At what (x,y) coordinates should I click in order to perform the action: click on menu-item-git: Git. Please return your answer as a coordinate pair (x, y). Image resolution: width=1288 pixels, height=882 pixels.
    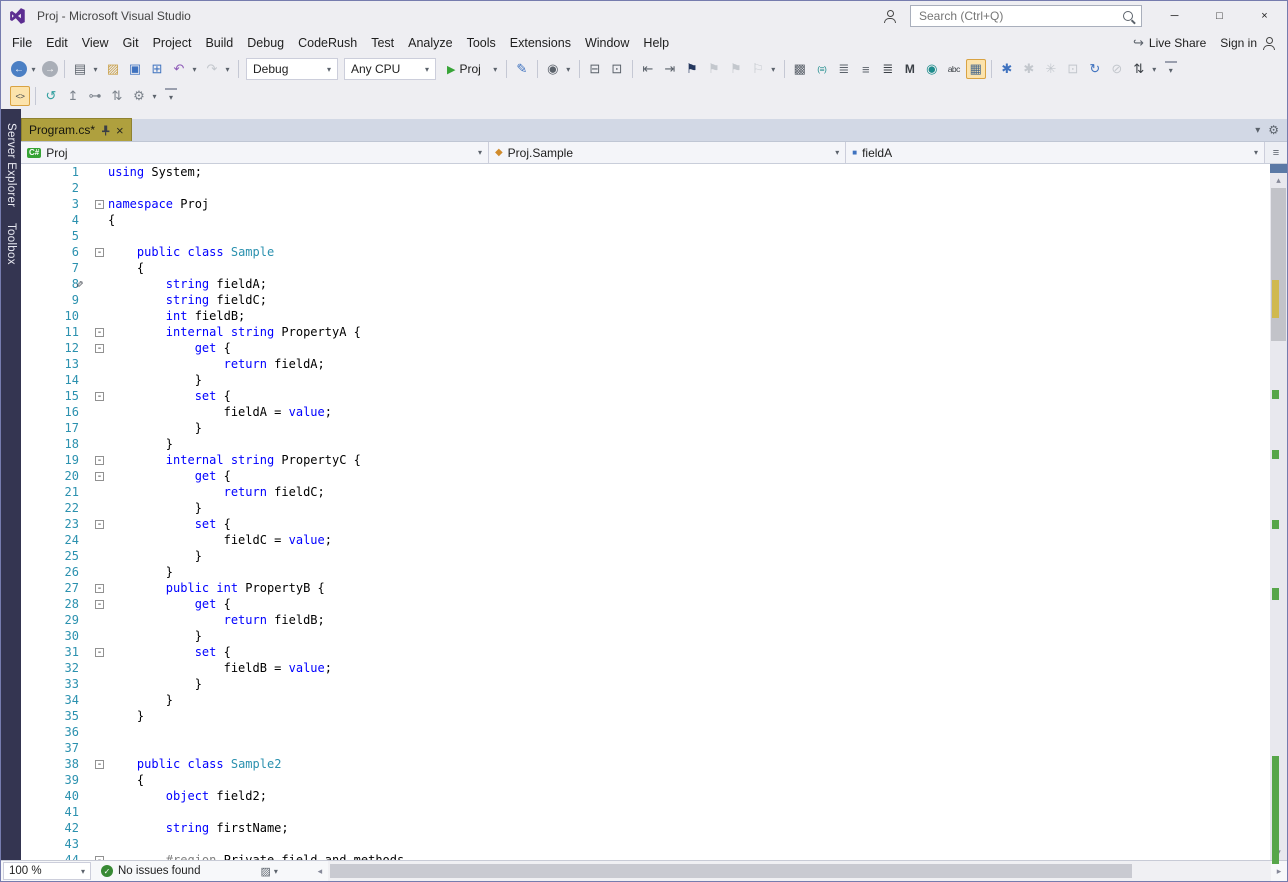
    Looking at the image, I should click on (131, 43).